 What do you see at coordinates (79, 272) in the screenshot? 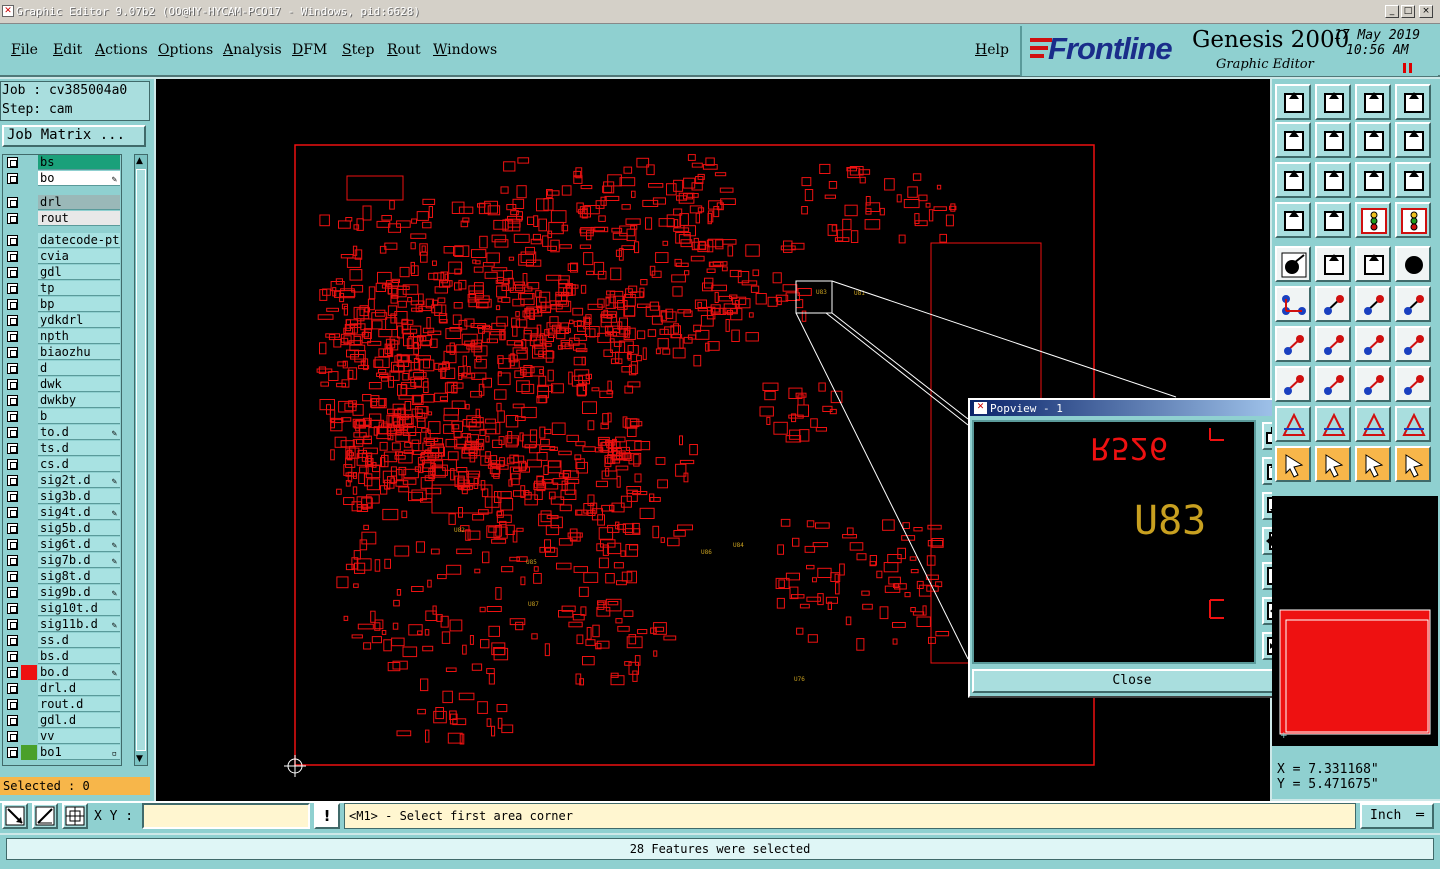
I see `layer-name: gdl` at bounding box center [79, 272].